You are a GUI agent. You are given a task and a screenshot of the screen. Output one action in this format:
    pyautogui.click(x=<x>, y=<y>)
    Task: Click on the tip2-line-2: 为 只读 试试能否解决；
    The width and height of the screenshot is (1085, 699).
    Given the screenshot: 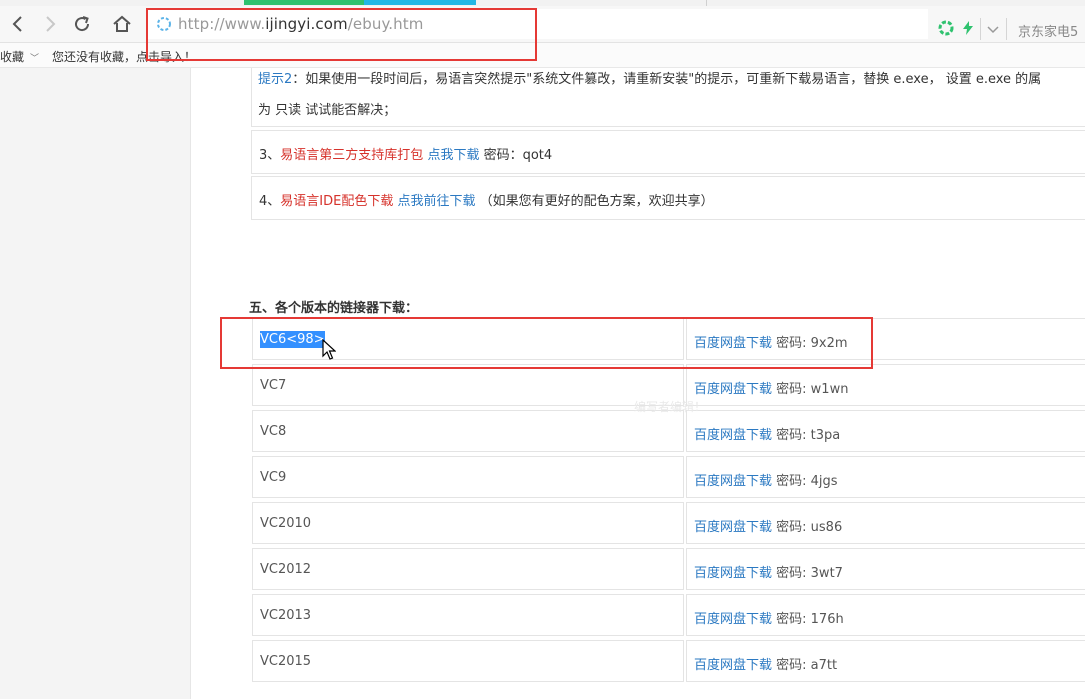 What is the action you would take?
    pyautogui.click(x=327, y=110)
    